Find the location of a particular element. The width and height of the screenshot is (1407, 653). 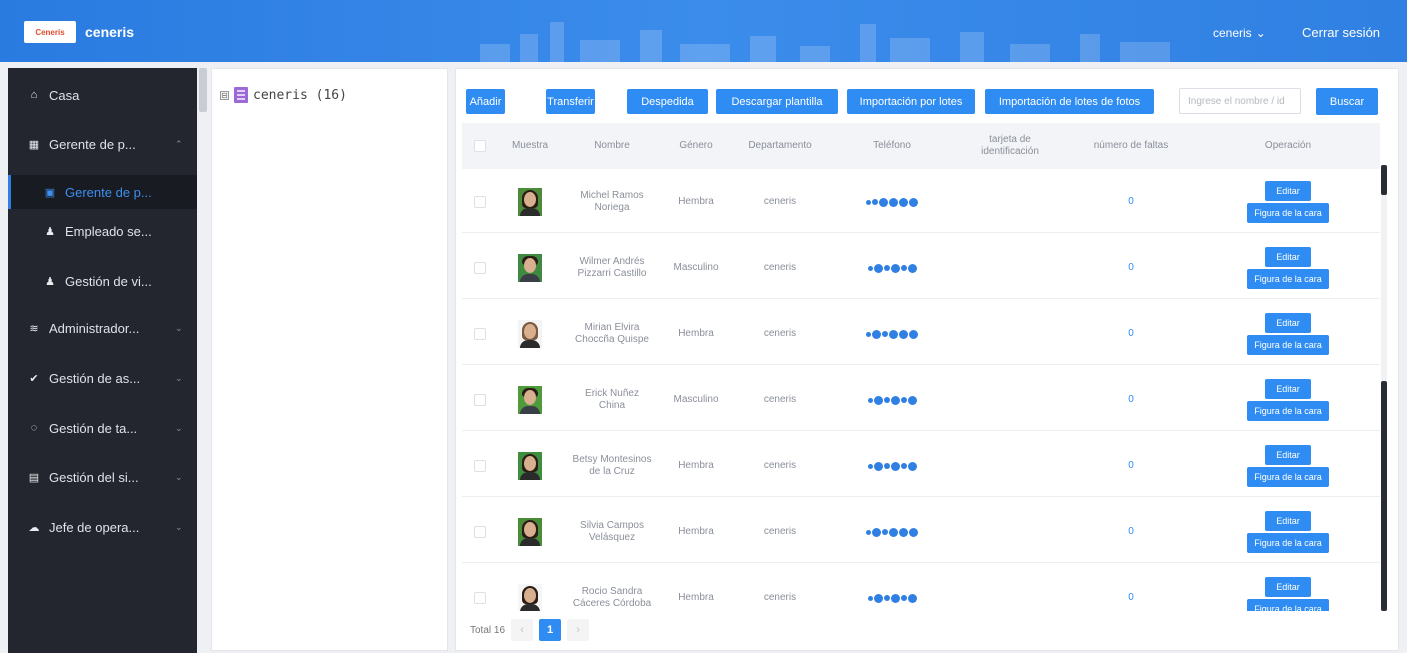

sidebar-item-attendance: ✔ Gestión de as... ⌄ is located at coordinates (102, 378).